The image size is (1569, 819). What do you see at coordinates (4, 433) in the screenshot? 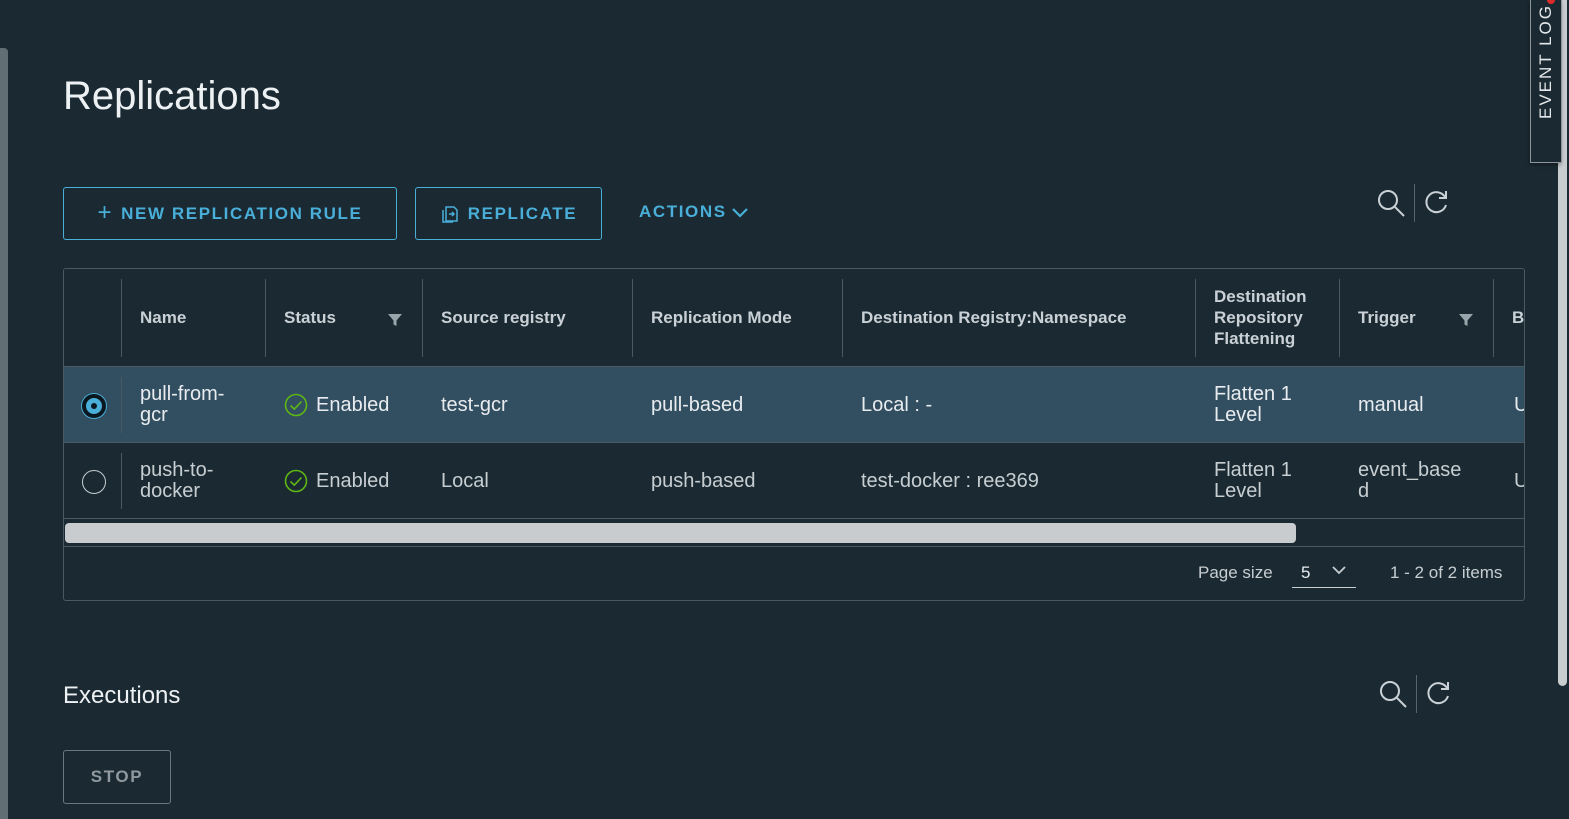
I see `left-edge-strip` at bounding box center [4, 433].